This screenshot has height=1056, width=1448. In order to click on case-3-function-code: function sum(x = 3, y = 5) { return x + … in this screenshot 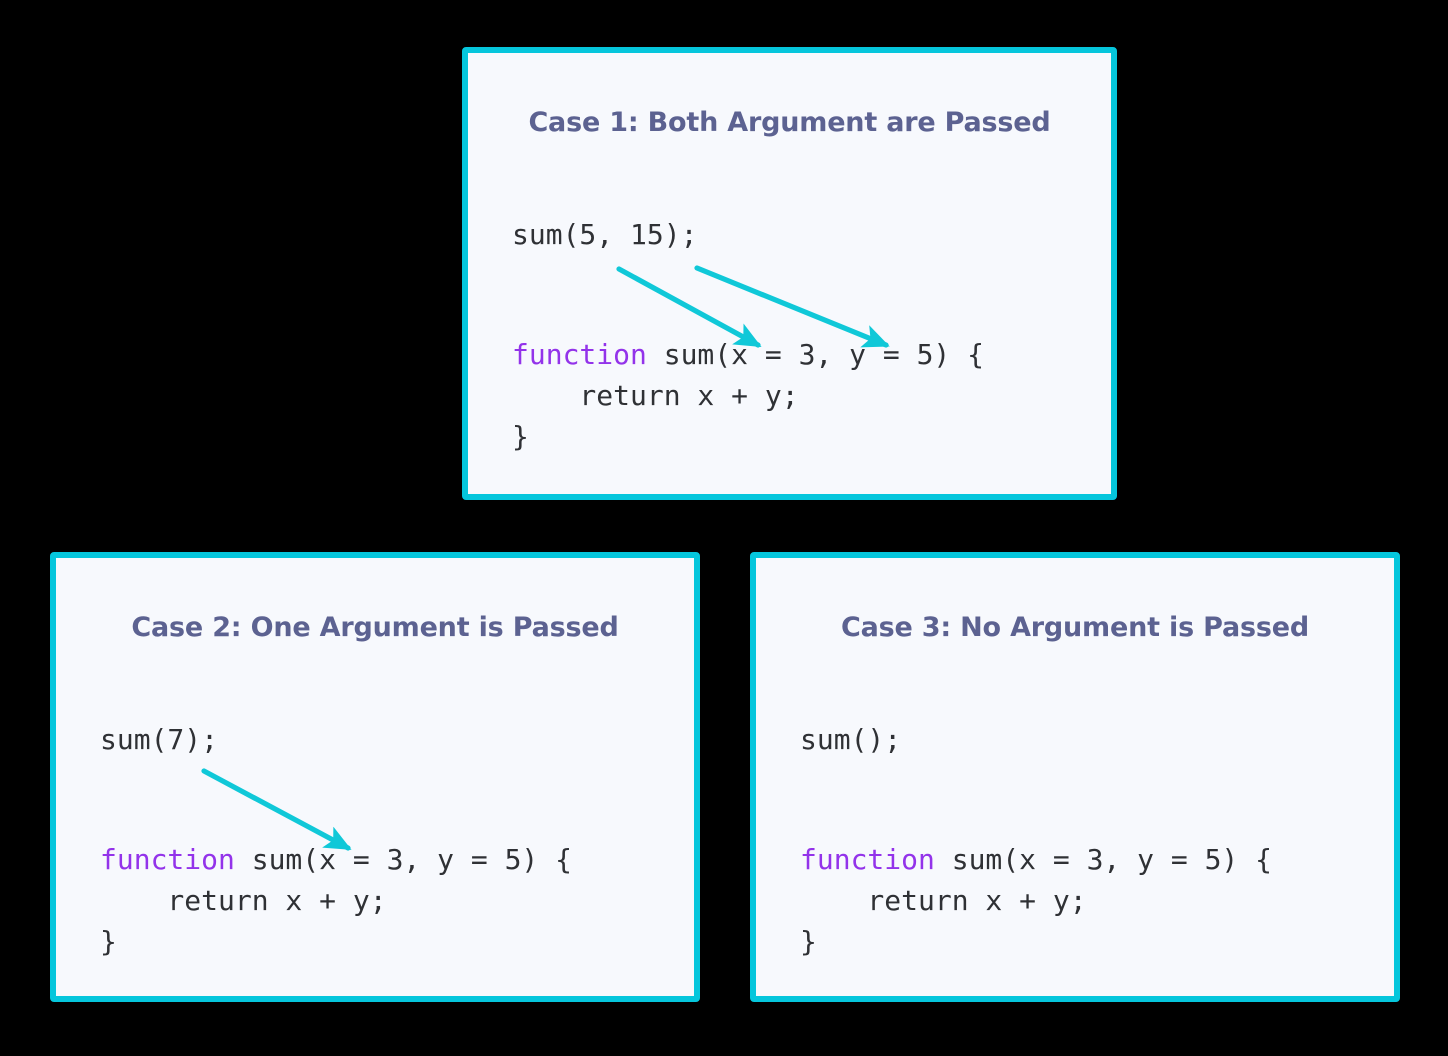, I will do `click(1036, 900)`.